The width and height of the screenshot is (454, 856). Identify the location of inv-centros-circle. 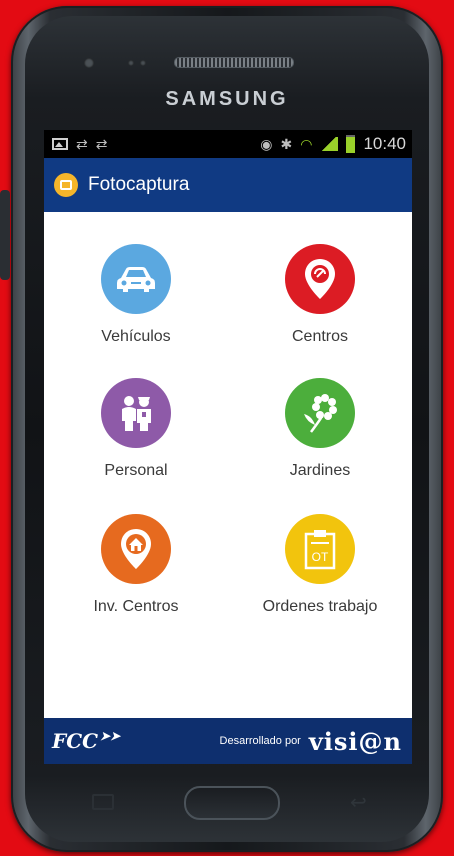
(136, 549).